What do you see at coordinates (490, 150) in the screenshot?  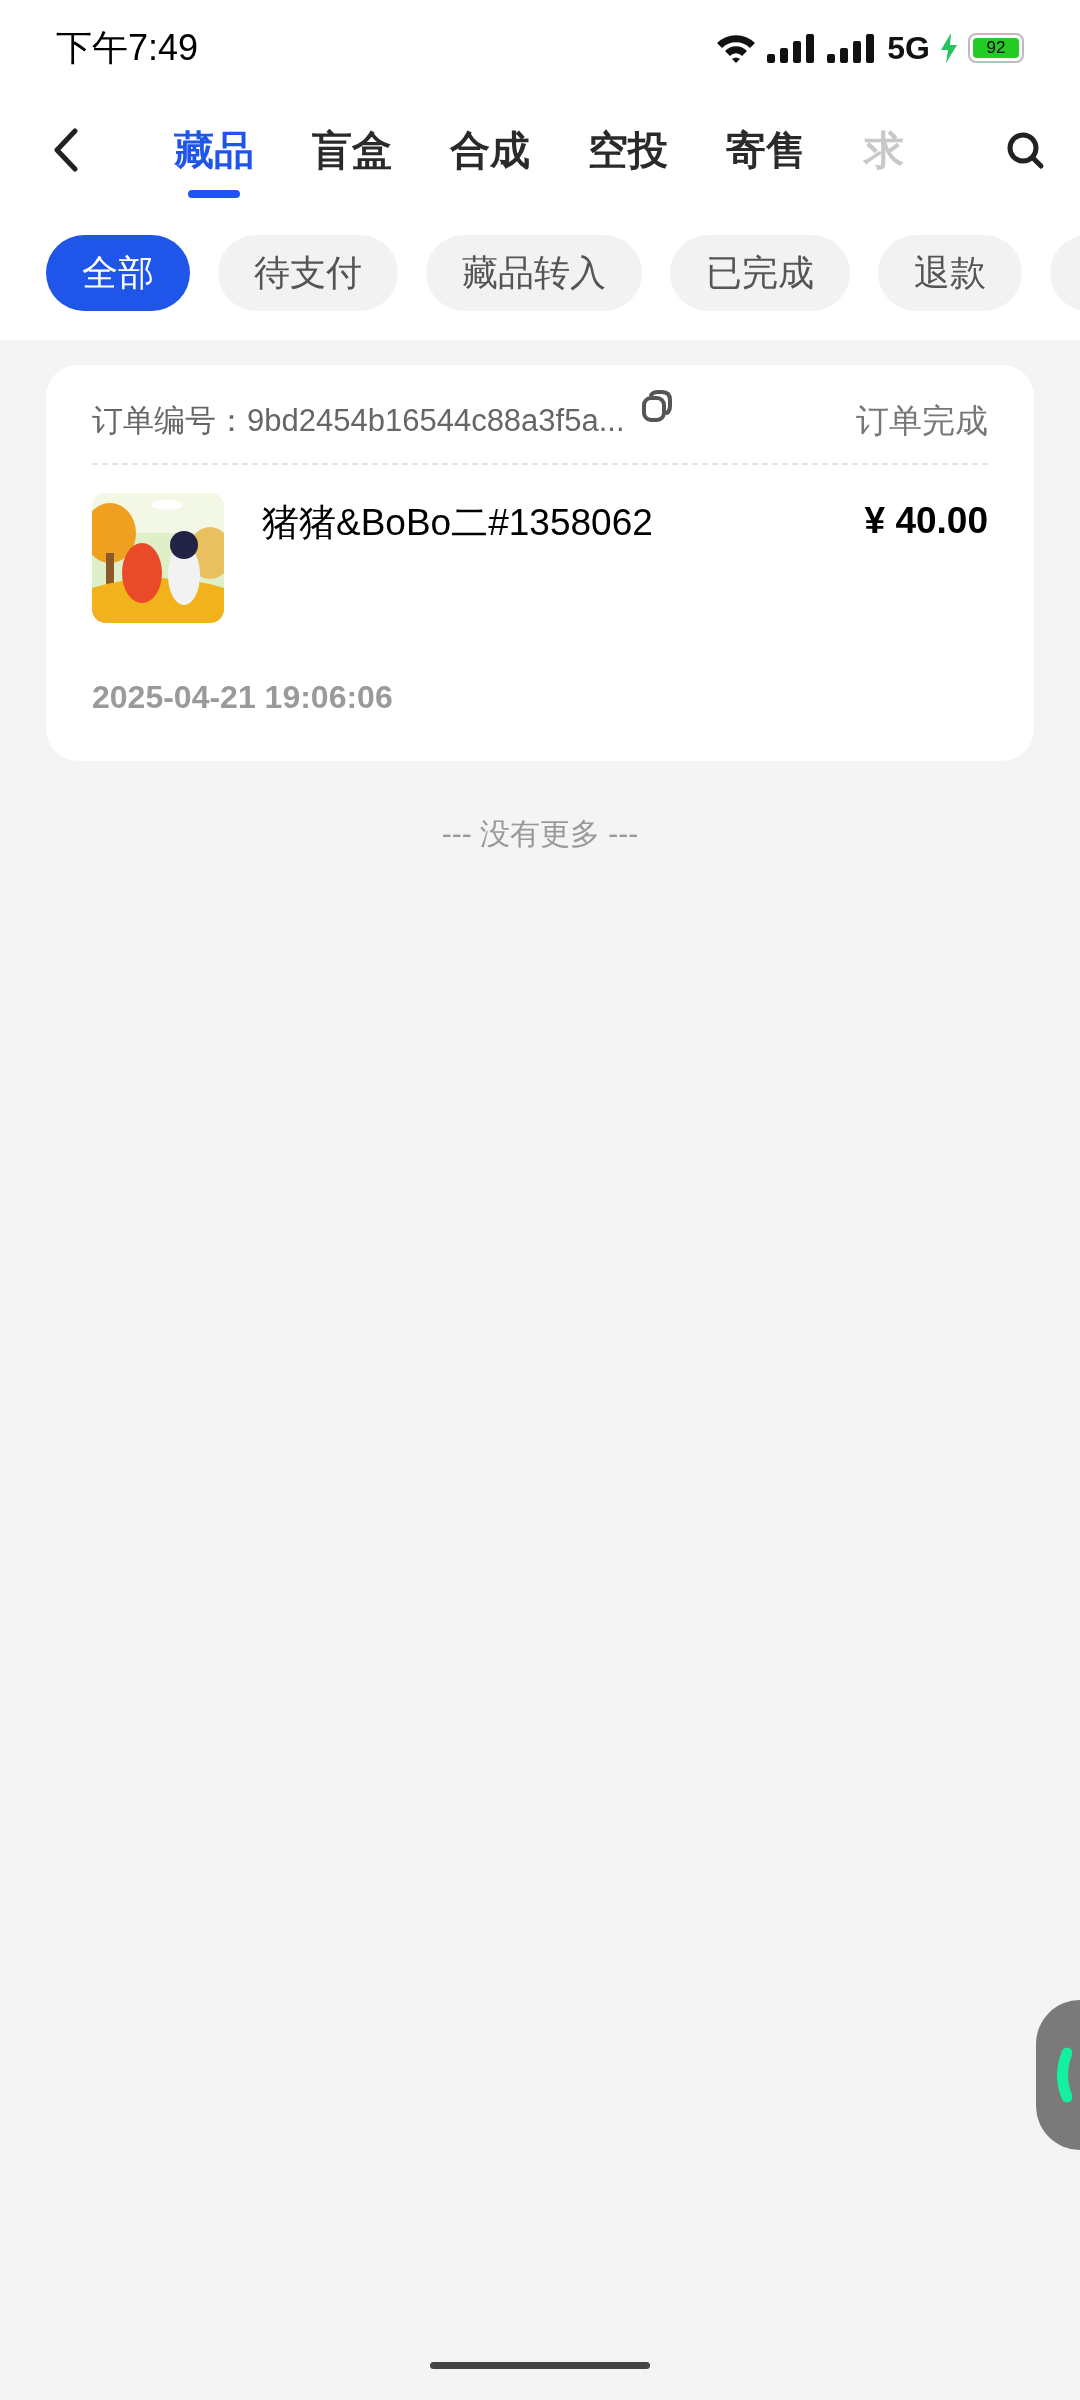 I see `category-tab: 合成` at bounding box center [490, 150].